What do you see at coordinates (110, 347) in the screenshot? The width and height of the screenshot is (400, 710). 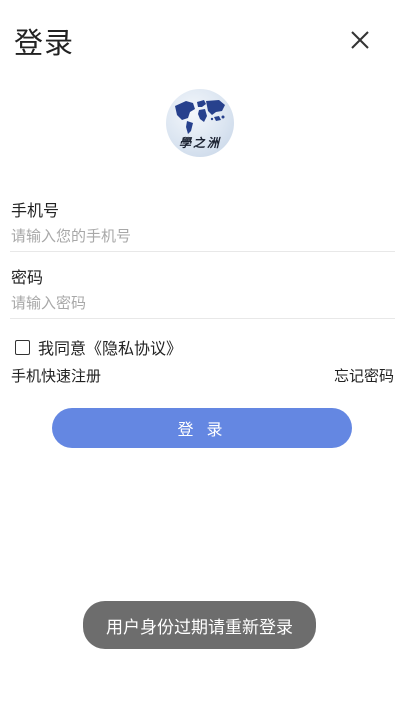 I see `agreement-text: 我同意《隐私协议》` at bounding box center [110, 347].